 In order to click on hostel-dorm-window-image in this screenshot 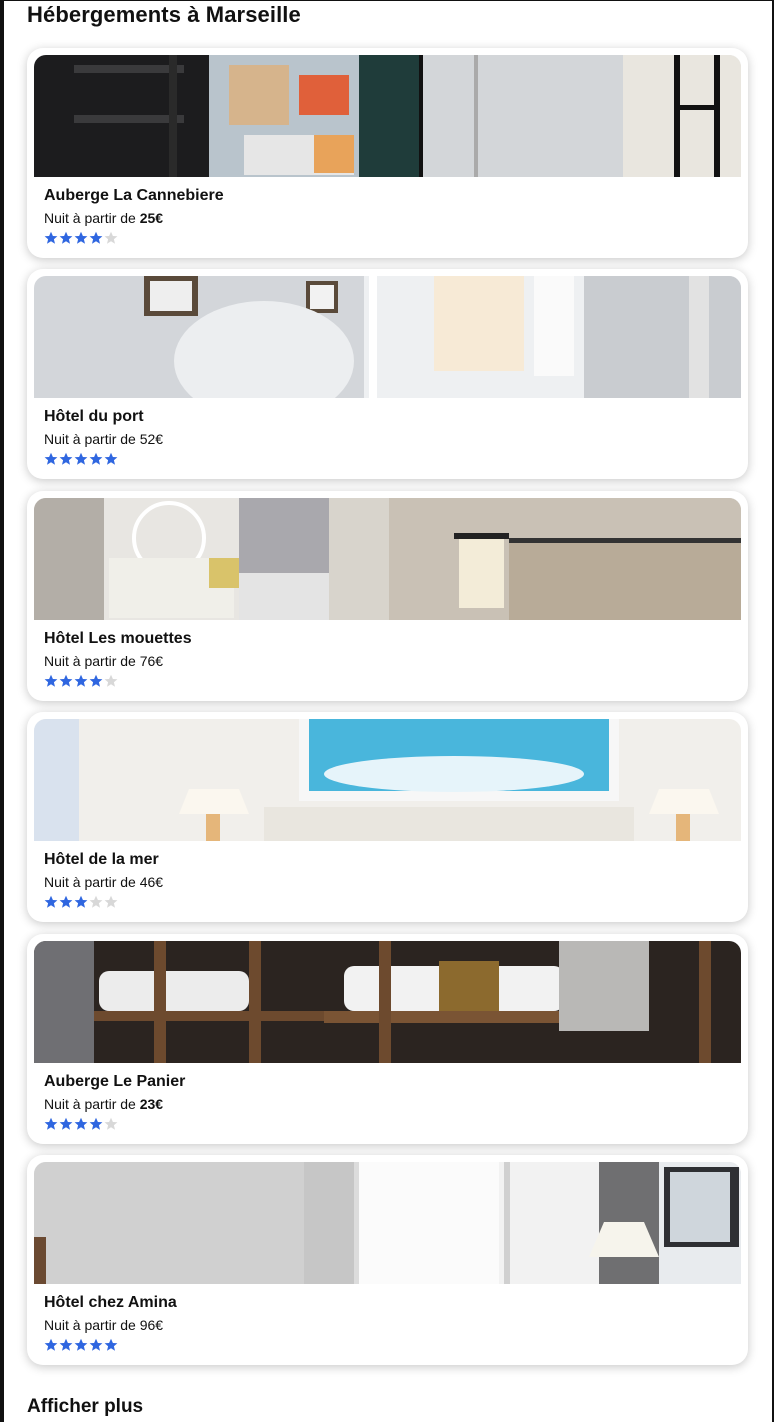, I will do `click(387, 116)`.